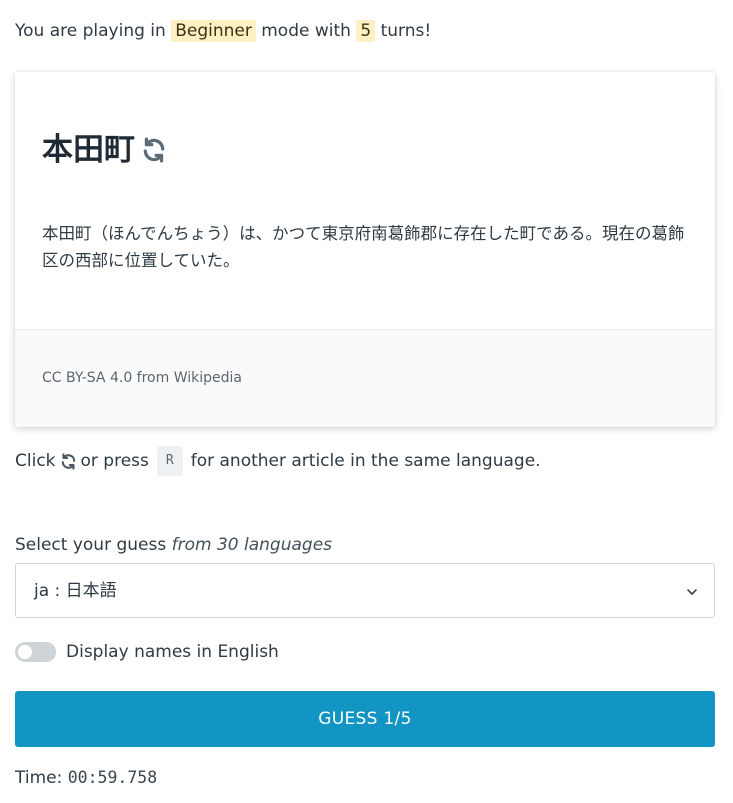 The image size is (733, 803). I want to click on language-select-value: ja : 日本語, so click(75, 591).